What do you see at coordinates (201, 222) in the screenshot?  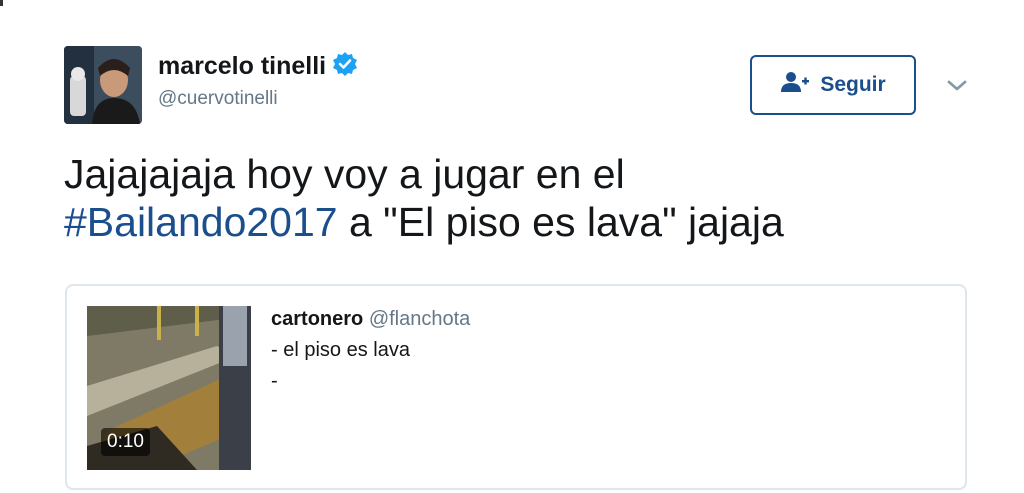 I see `hashtag-link: #Bailando2017` at bounding box center [201, 222].